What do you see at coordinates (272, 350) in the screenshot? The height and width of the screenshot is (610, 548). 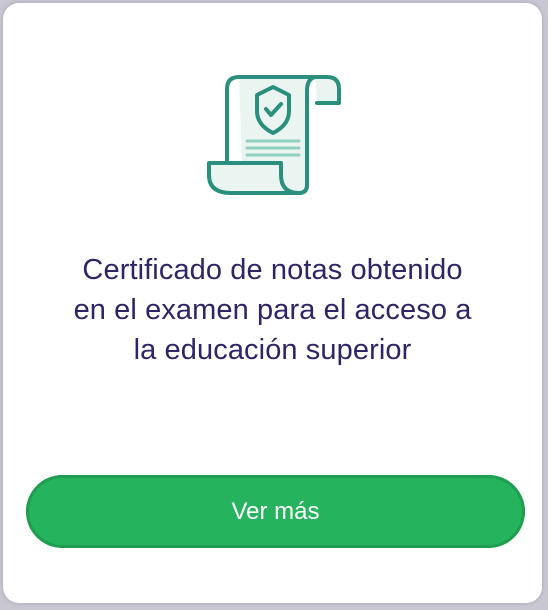 I see `card-title-line: la educación superior` at bounding box center [272, 350].